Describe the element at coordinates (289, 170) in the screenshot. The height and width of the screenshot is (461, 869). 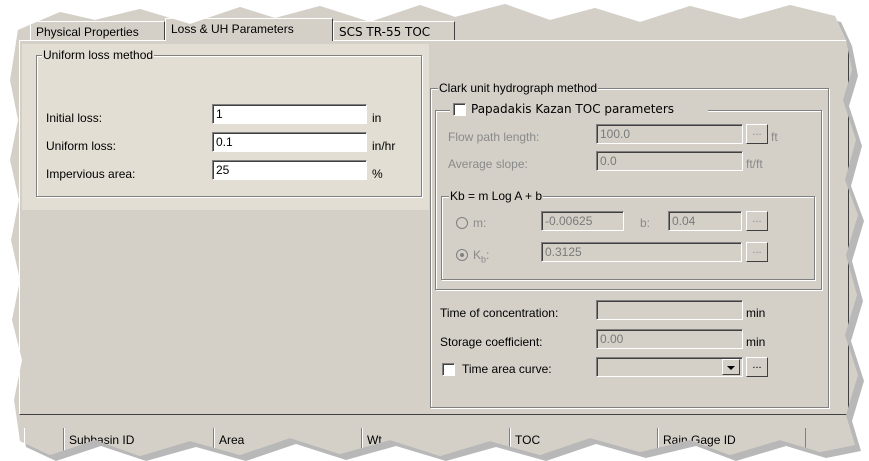
I see `impervious-area-input: 25` at that location.